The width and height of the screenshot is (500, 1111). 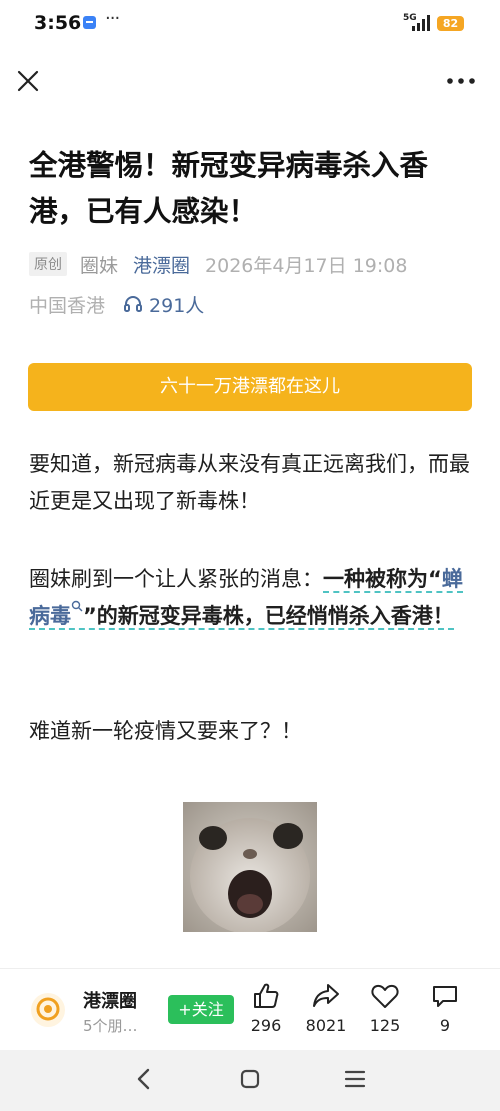 I want to click on surprised-cat-image, so click(x=250, y=867).